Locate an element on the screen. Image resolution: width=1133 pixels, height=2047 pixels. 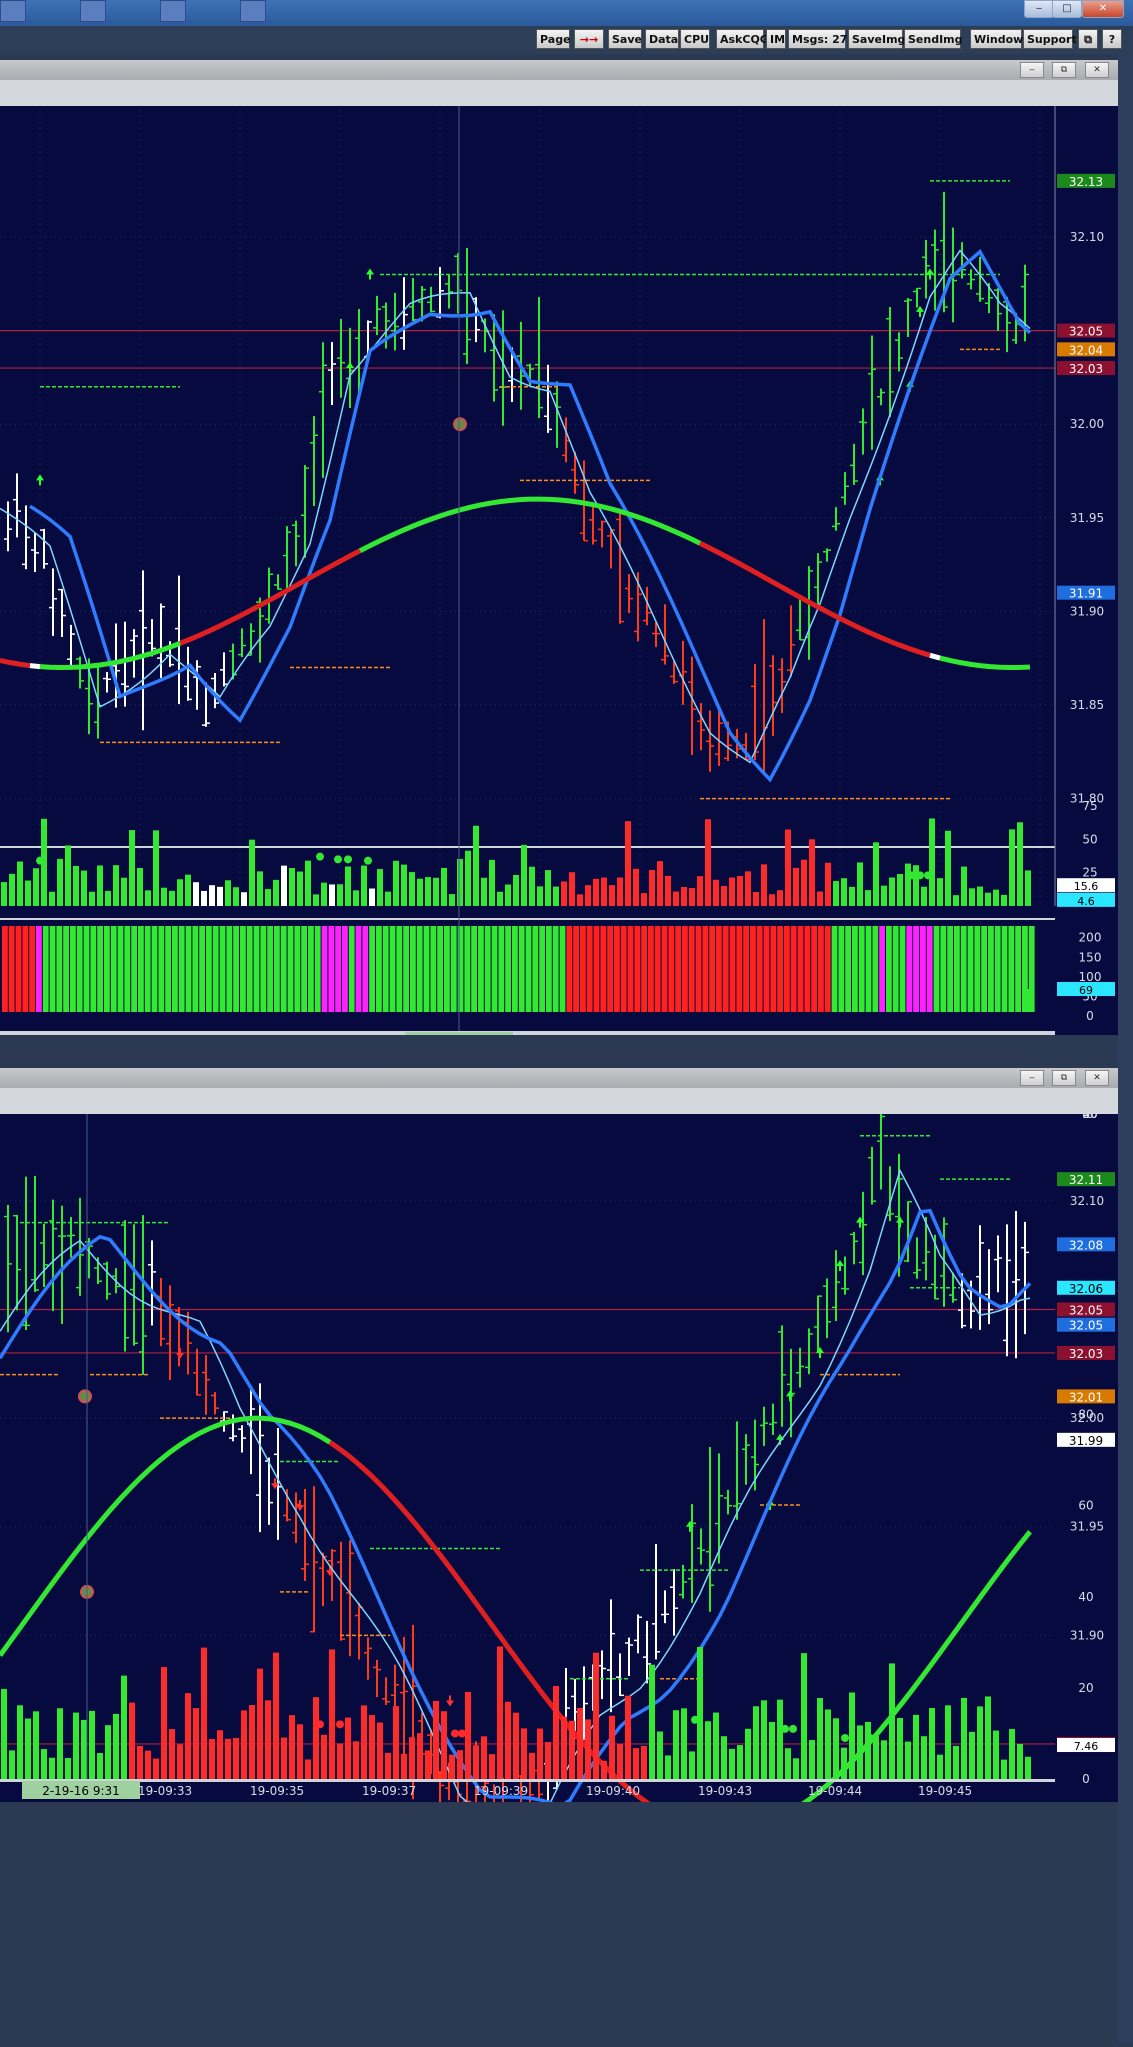
trend-moving-average-line is located at coordinates (15, 663).